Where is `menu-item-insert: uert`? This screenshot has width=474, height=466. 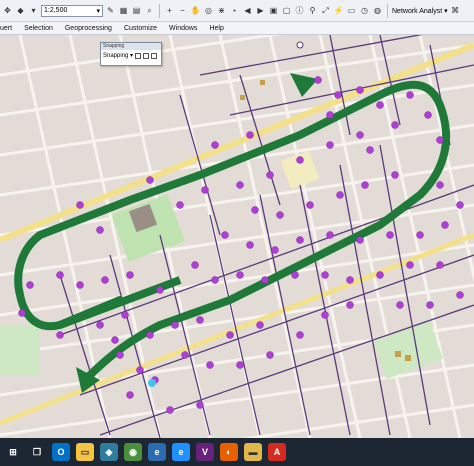
menu-item-insert: uert is located at coordinates (6, 28).